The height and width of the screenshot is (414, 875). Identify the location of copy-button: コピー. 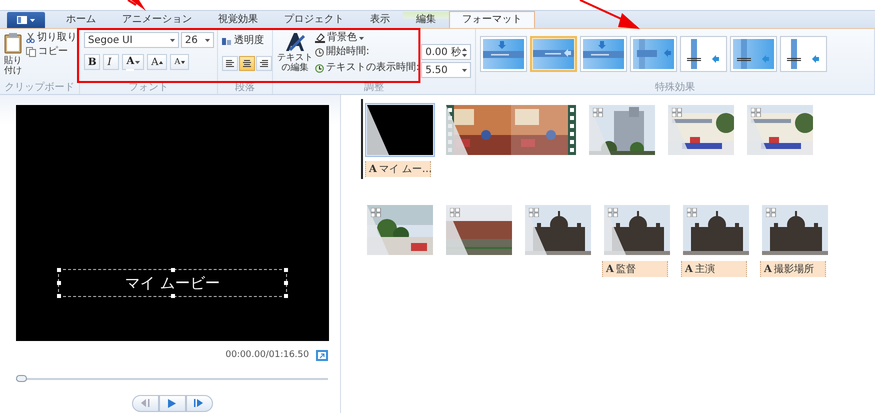
(51, 52).